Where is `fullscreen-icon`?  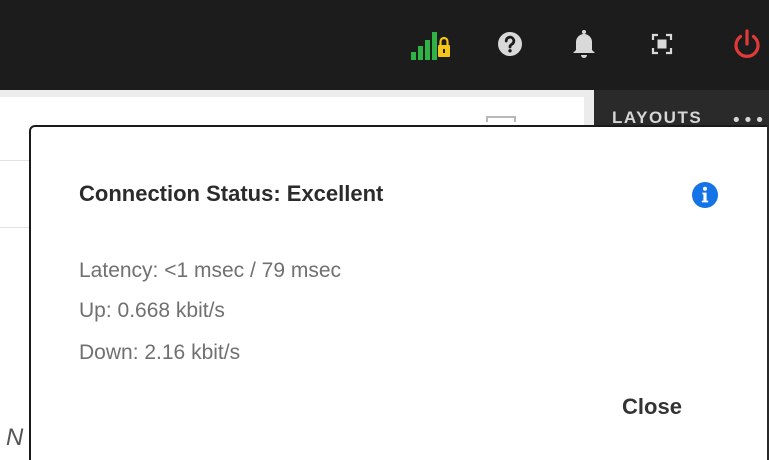 fullscreen-icon is located at coordinates (662, 44).